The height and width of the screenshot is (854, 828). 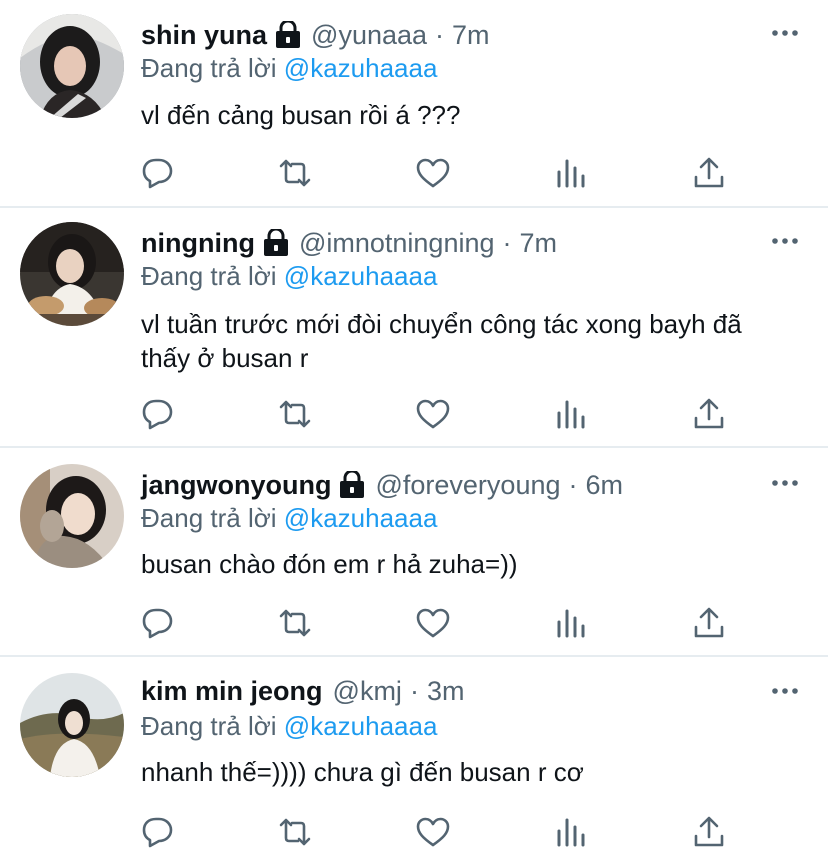 What do you see at coordinates (369, 35) in the screenshot?
I see `user-handle: @yunaaa` at bounding box center [369, 35].